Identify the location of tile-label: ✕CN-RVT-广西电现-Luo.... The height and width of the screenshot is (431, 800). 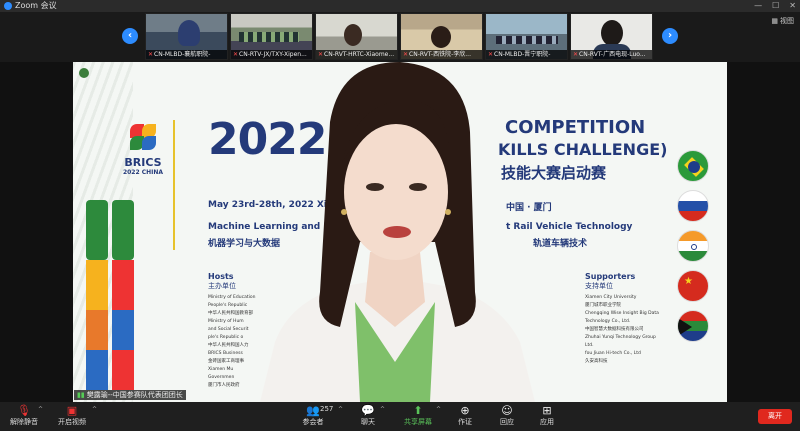
(611, 54).